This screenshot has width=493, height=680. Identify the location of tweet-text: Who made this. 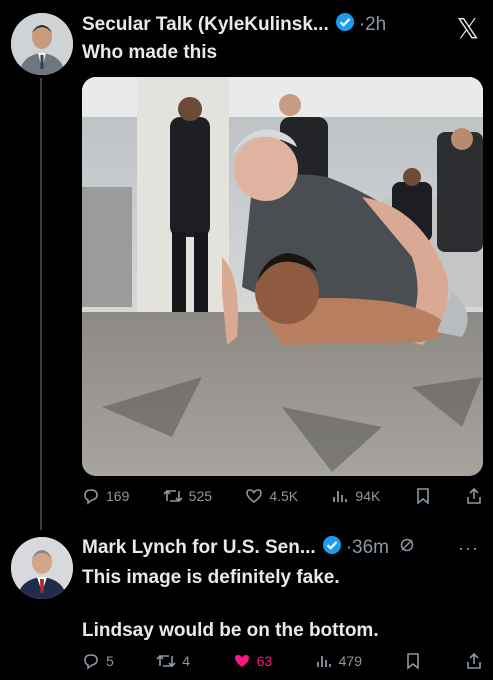
(150, 52).